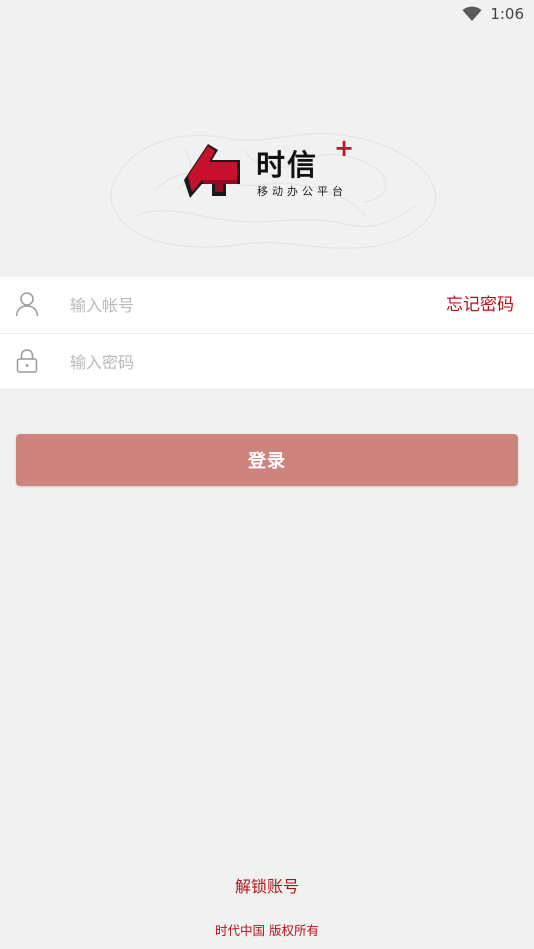  I want to click on logo-plus-icon: +, so click(344, 148).